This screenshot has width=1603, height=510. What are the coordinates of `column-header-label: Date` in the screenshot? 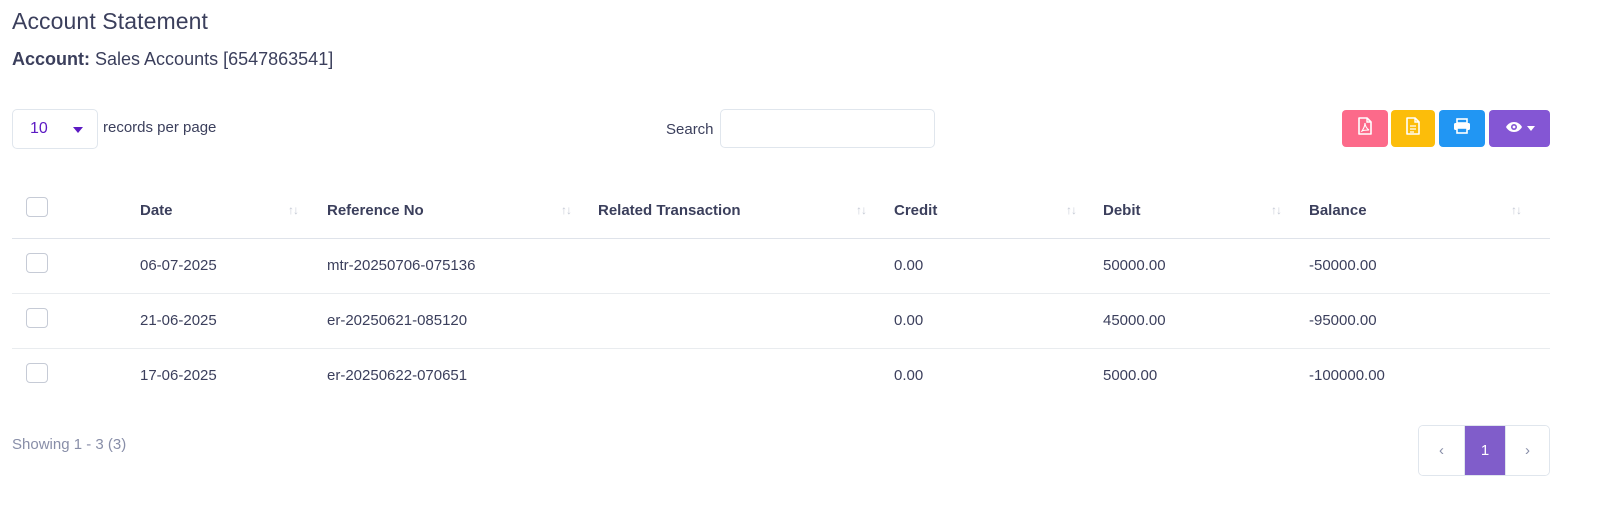 It's located at (156, 210).